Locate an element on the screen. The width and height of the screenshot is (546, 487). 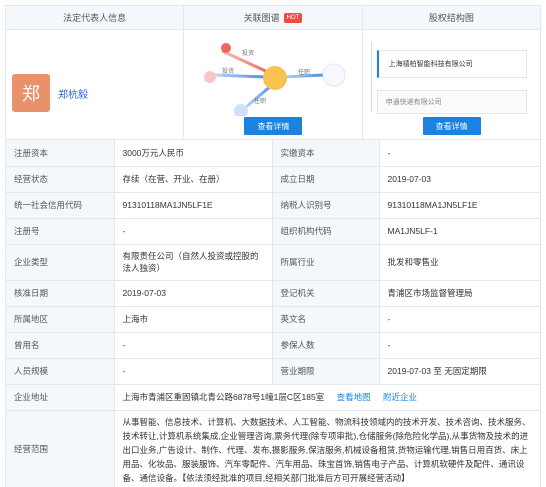
field-value: 有限责任公司（自然人投资或控股的法人独资） is located at coordinates (193, 262).